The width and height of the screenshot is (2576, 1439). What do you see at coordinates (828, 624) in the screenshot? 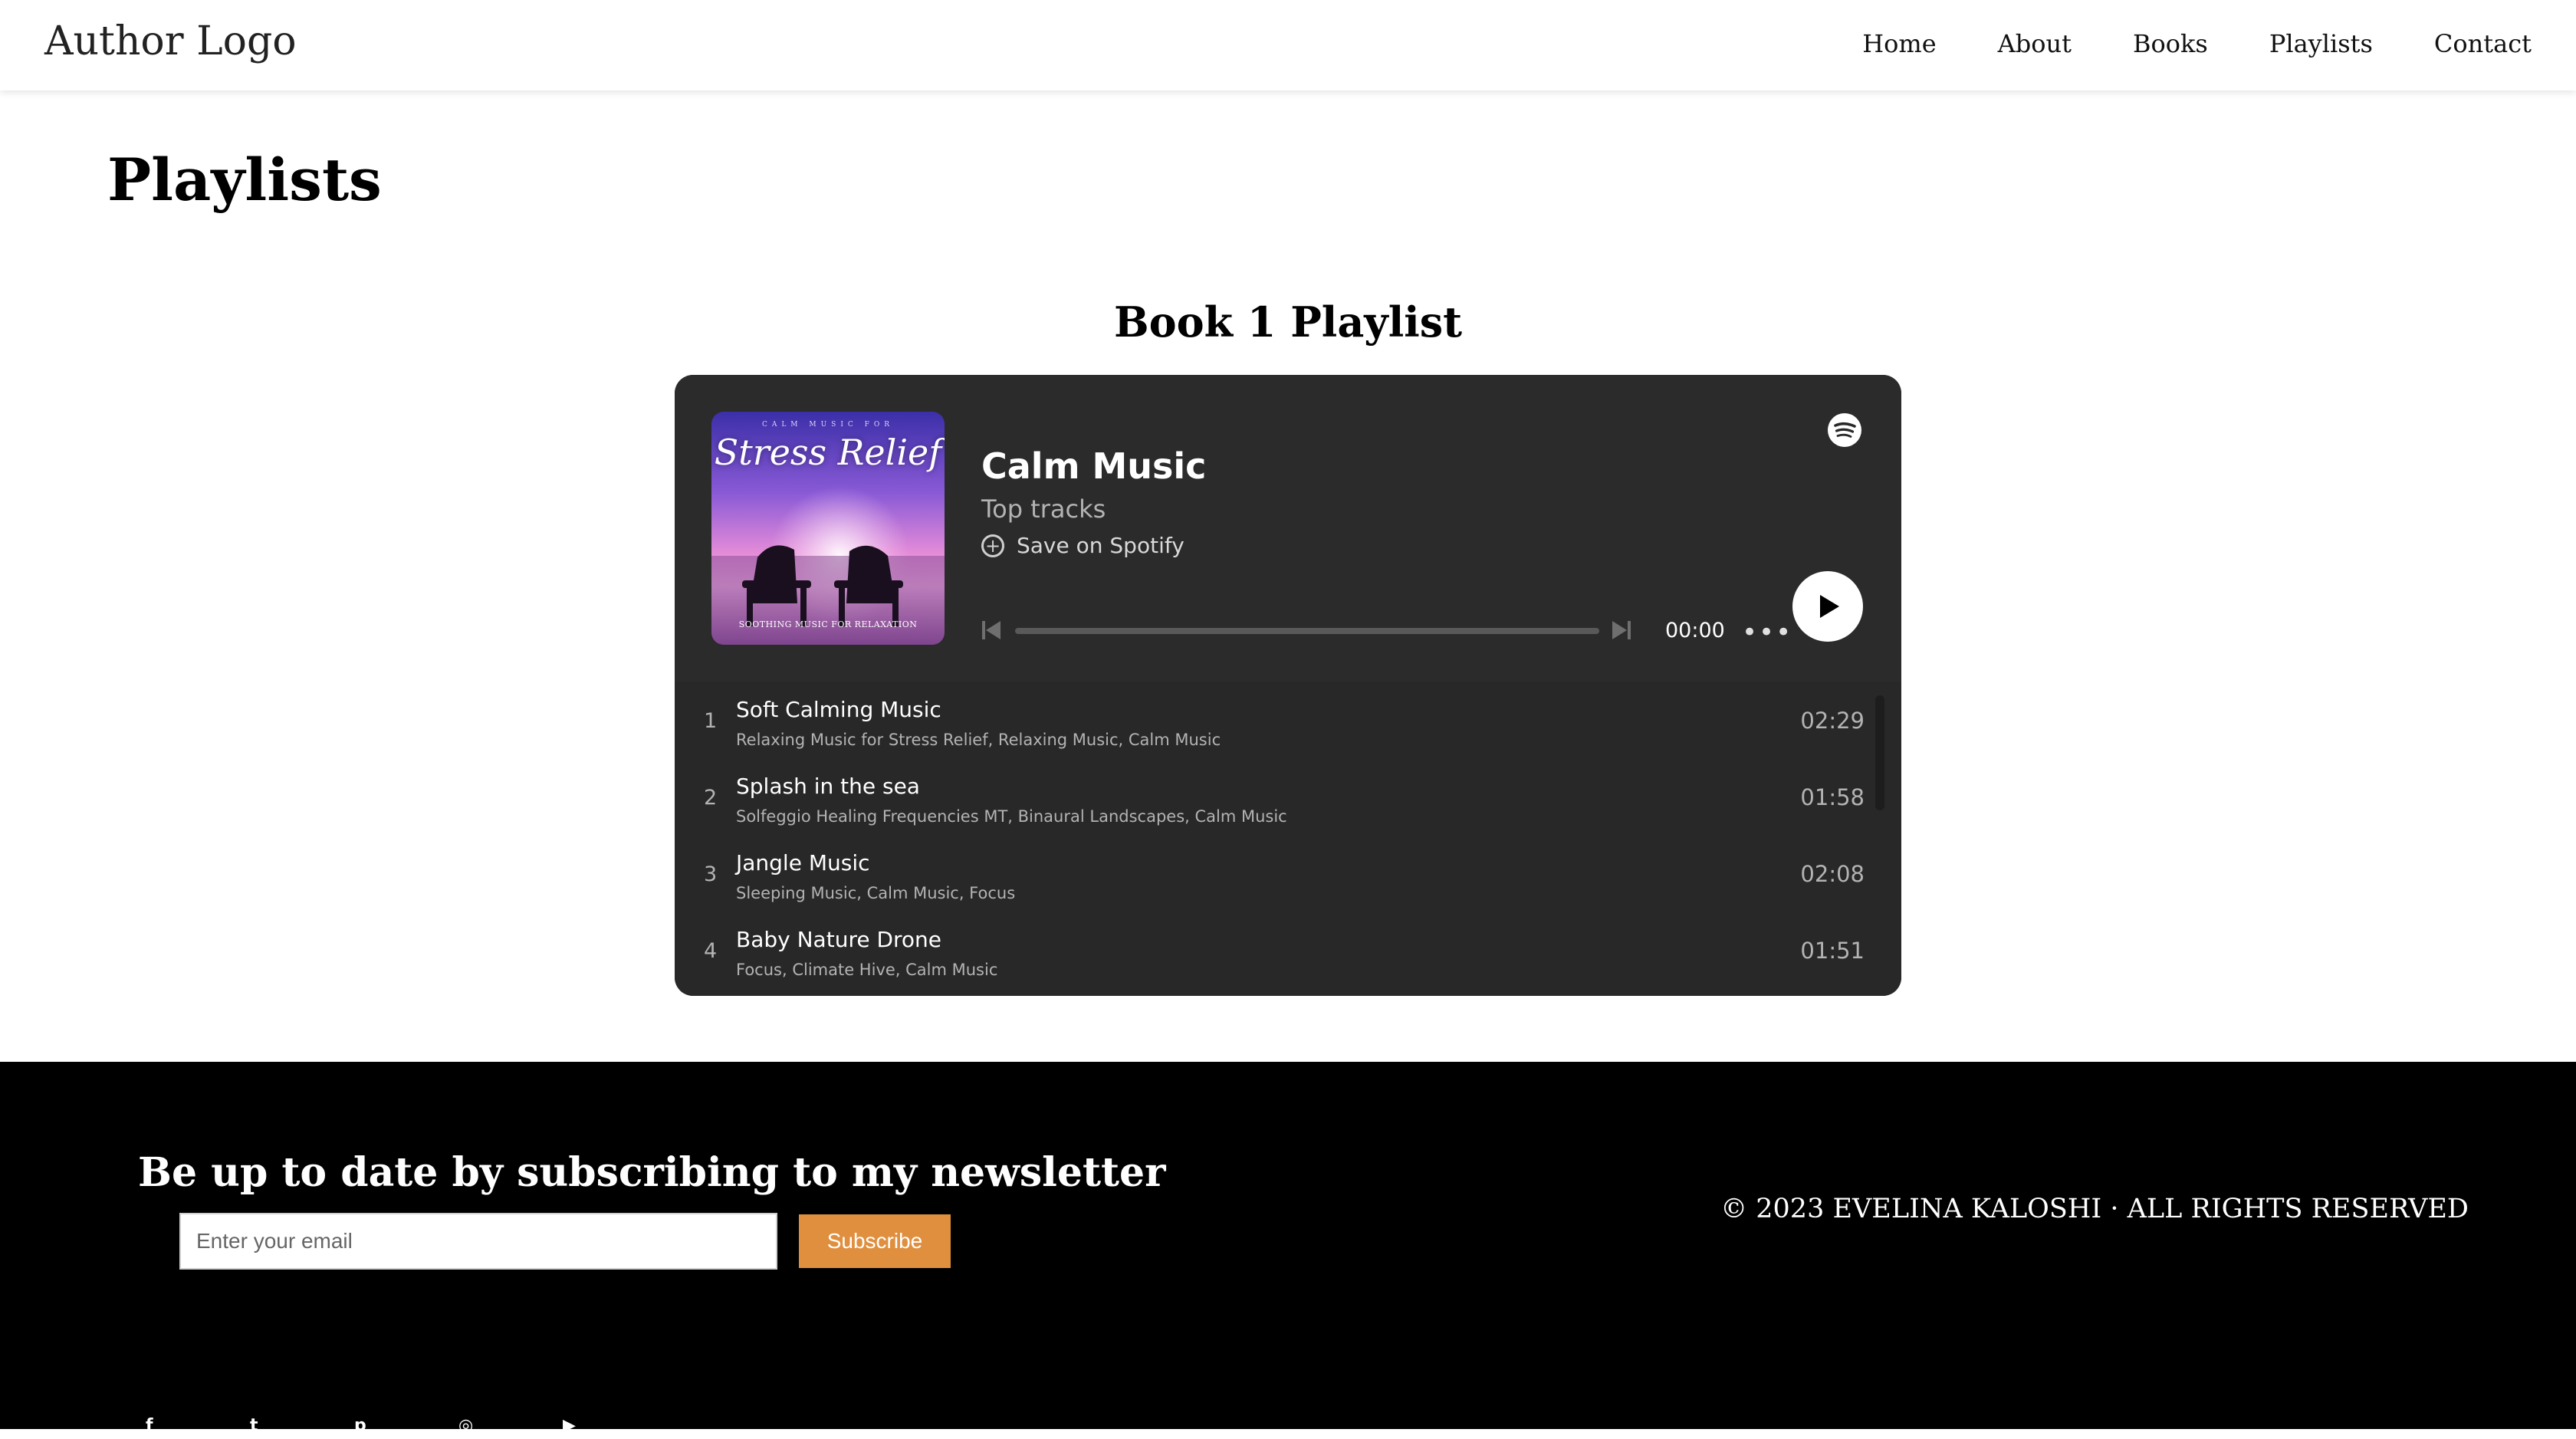
I see `cover-caption: SOOTHING MUSIC FOR RELAXATION` at bounding box center [828, 624].